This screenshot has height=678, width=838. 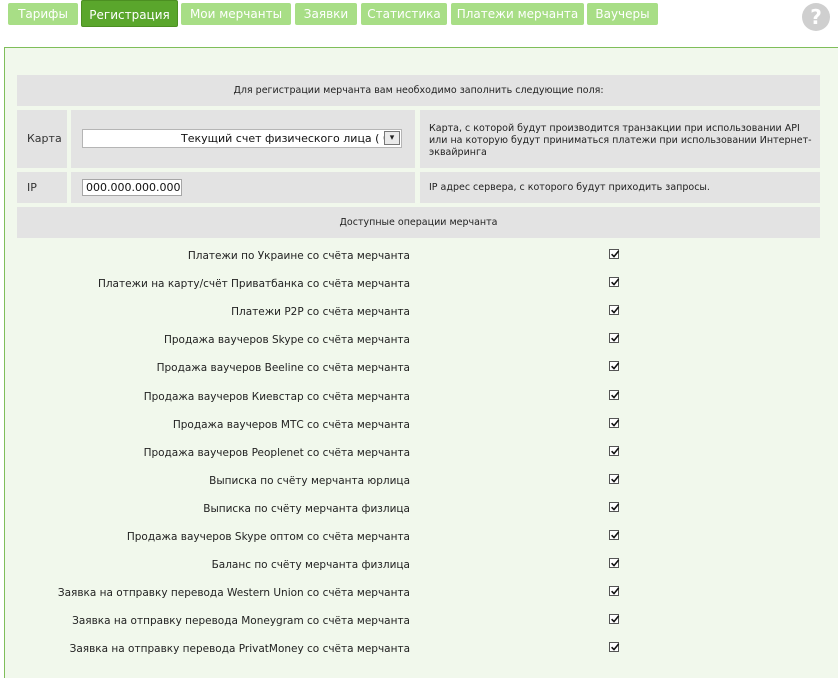 I want to click on operation-label: Платежи по Украине со счёта мерчанта, so click(x=298, y=256).